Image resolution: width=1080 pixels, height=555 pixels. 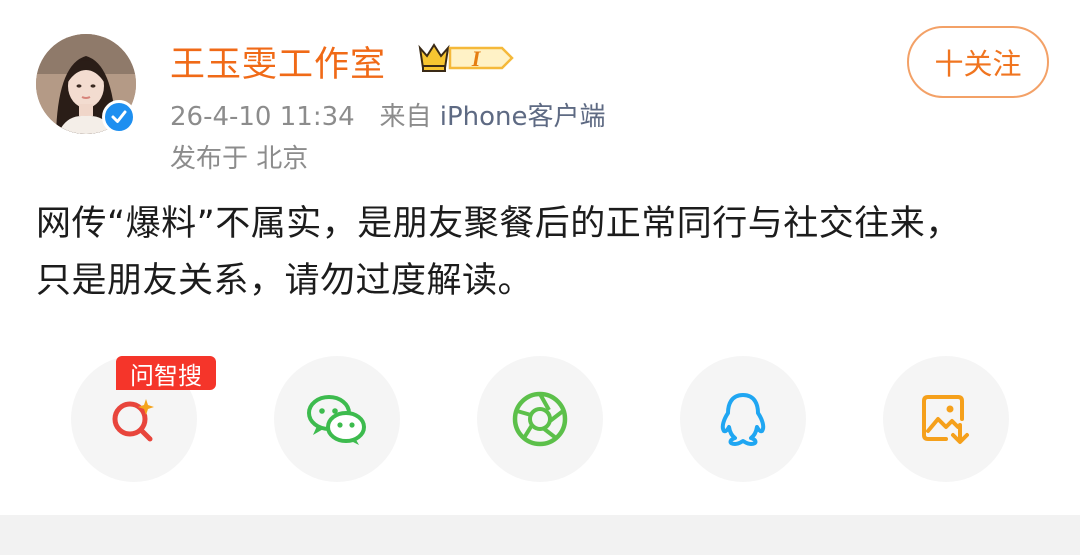 I want to click on follow-button: 十关注, so click(x=978, y=62).